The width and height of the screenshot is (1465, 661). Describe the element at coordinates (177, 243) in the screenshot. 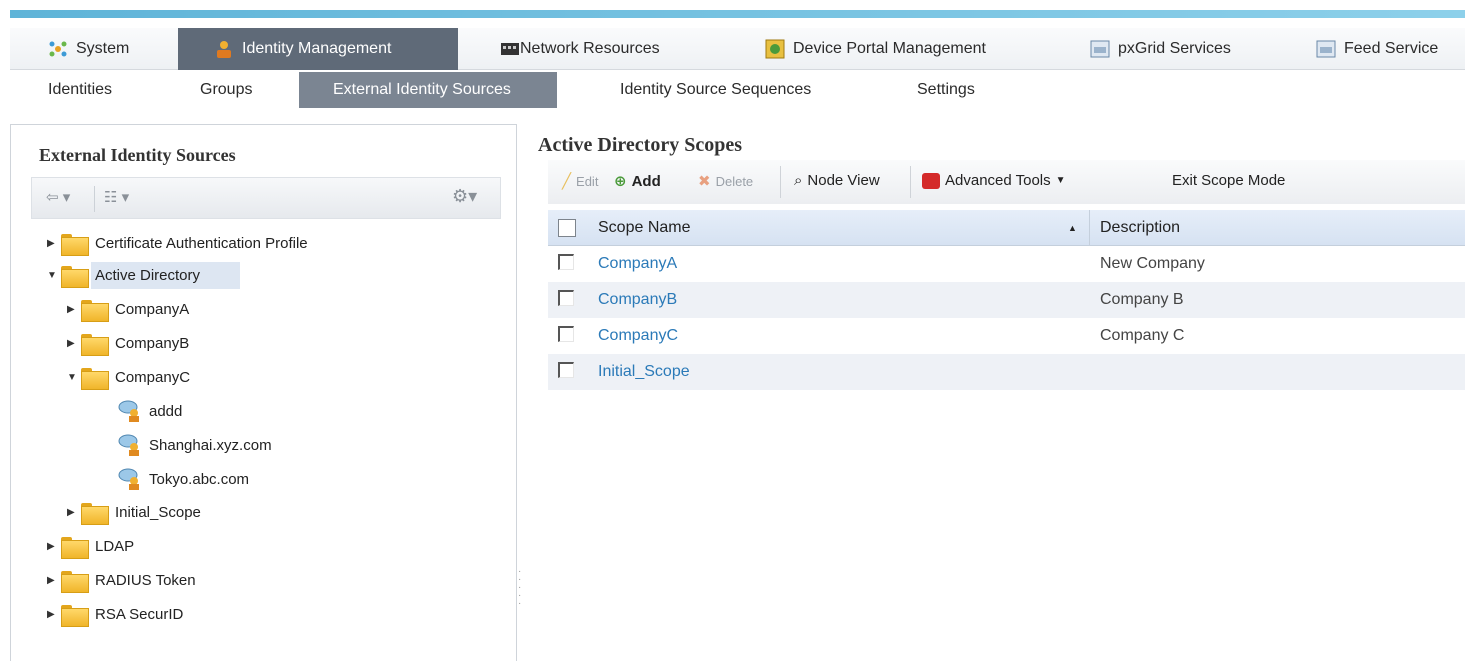

I see `tree-item-certificate-authentication-profile: ▶ Certificate Authentication Profile` at that location.